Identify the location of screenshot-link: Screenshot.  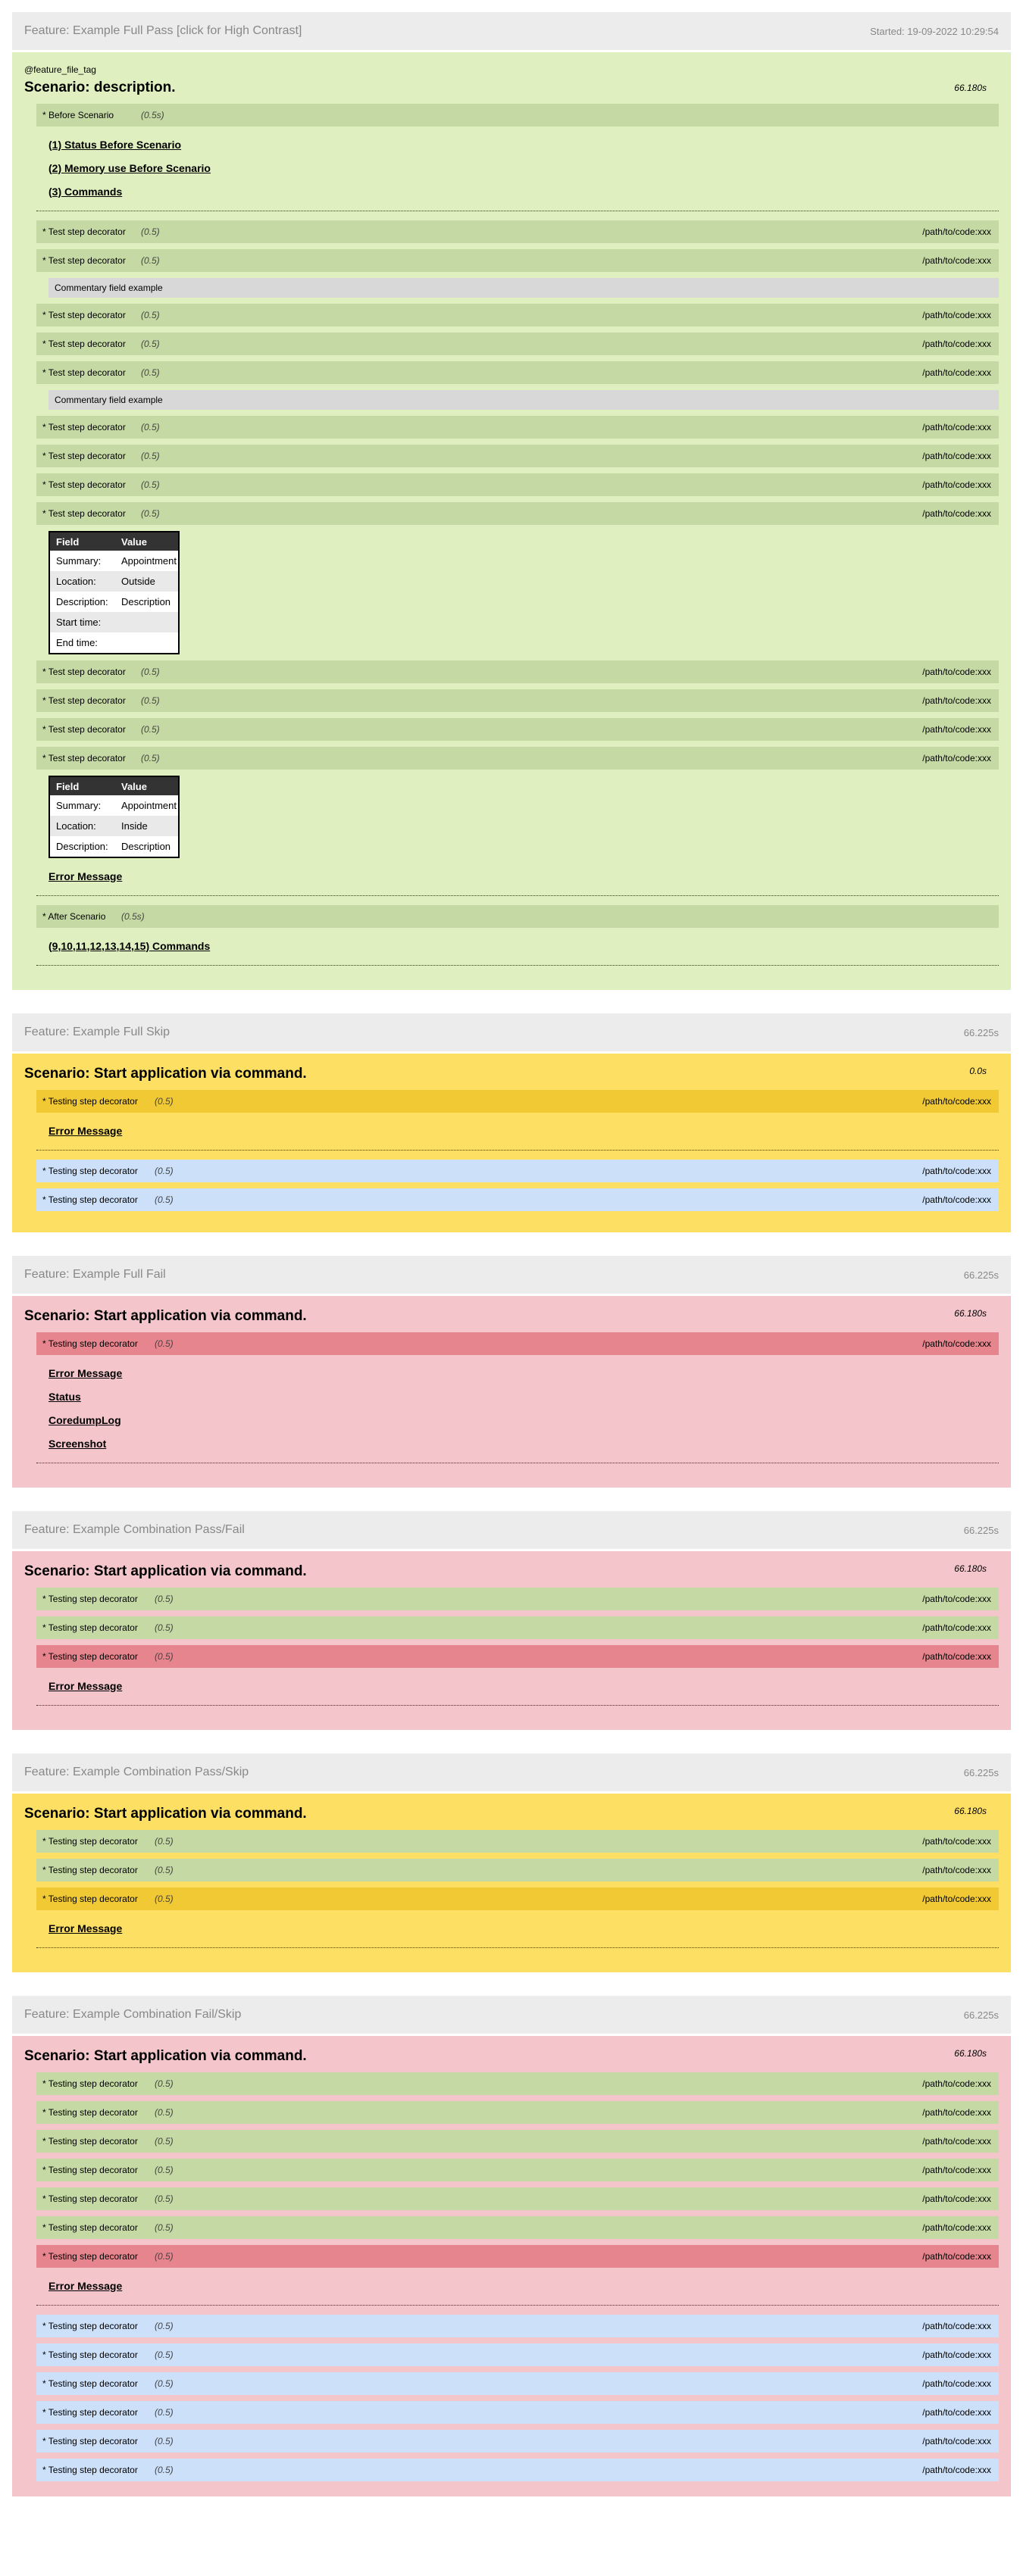
(523, 1444).